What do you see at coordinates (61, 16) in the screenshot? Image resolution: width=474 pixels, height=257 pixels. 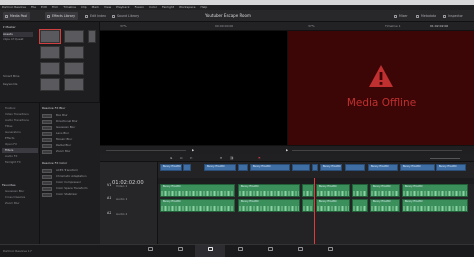 I see `effects-library-button: Effects Library` at bounding box center [61, 16].